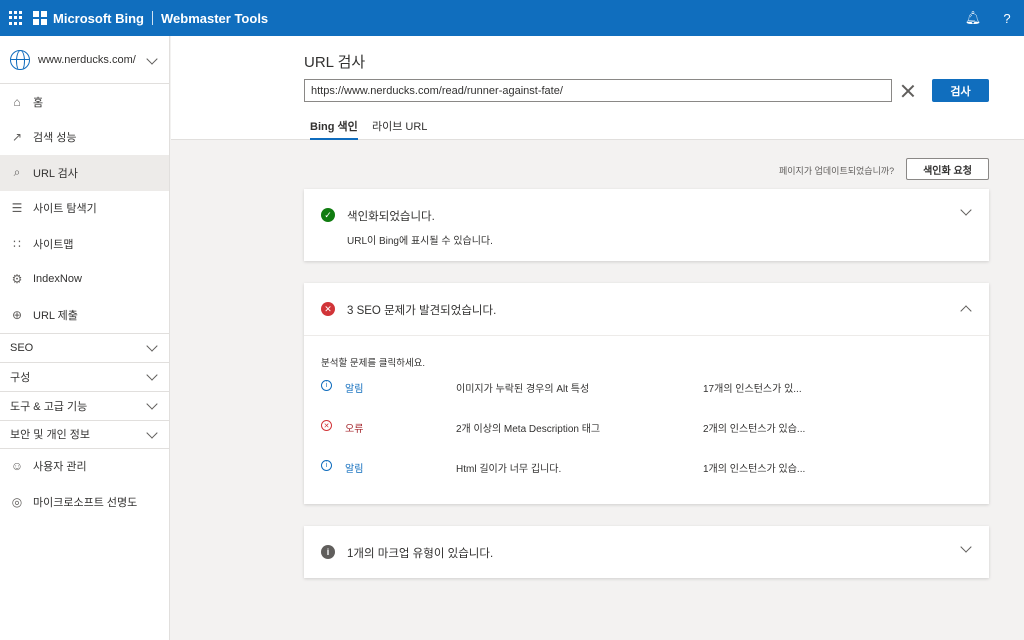  Describe the element at coordinates (646, 335) in the screenshot. I see `divider` at that location.